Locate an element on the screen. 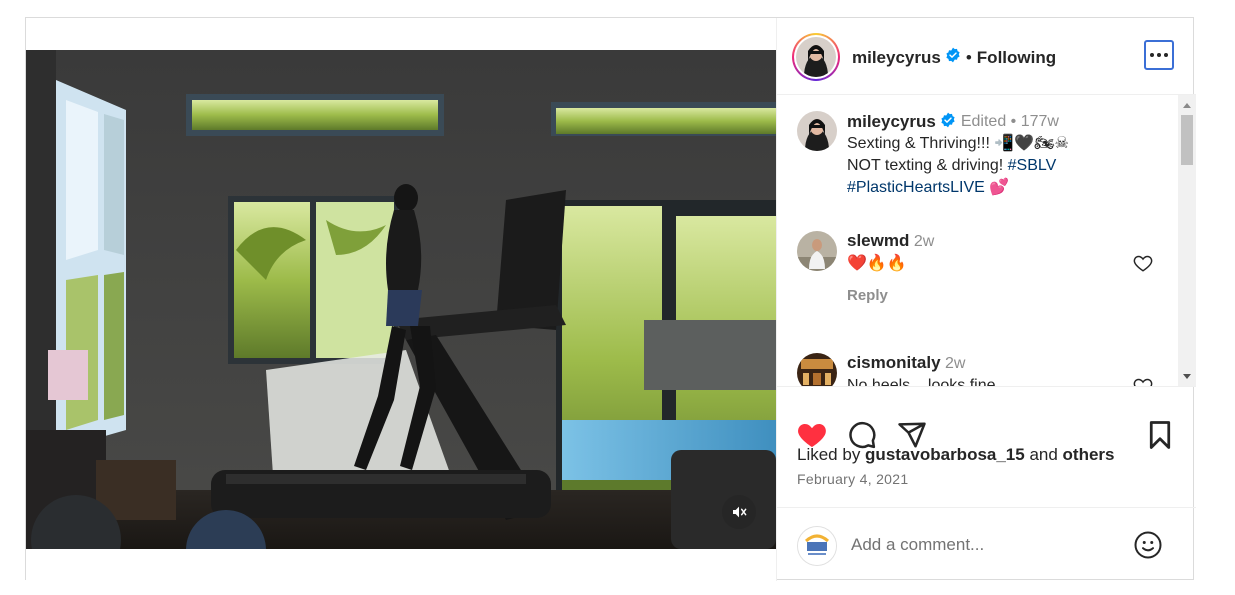 The image size is (1235, 595). post-header: mileycyrus • Following is located at coordinates (986, 56).